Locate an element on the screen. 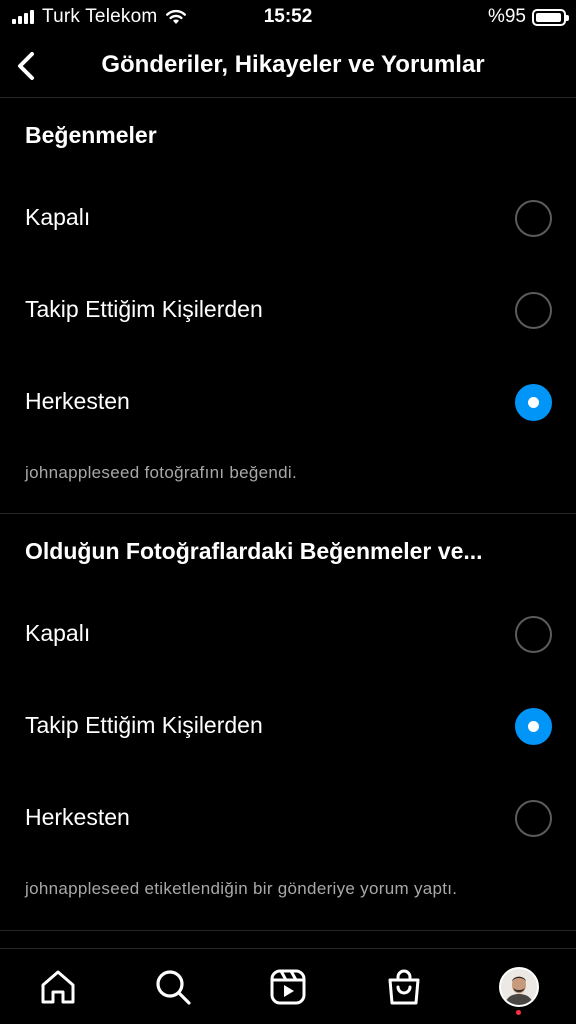 This screenshot has height=1024, width=576. battery-percentage: %95 is located at coordinates (506, 16).